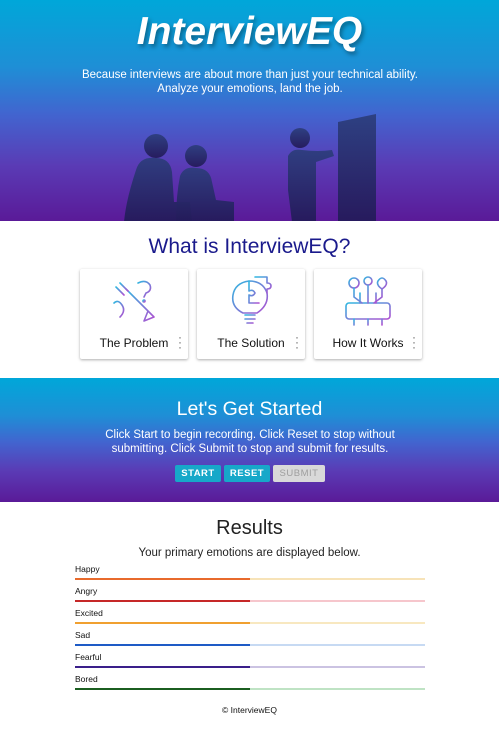  I want to click on results-heading: Results, so click(249, 528).